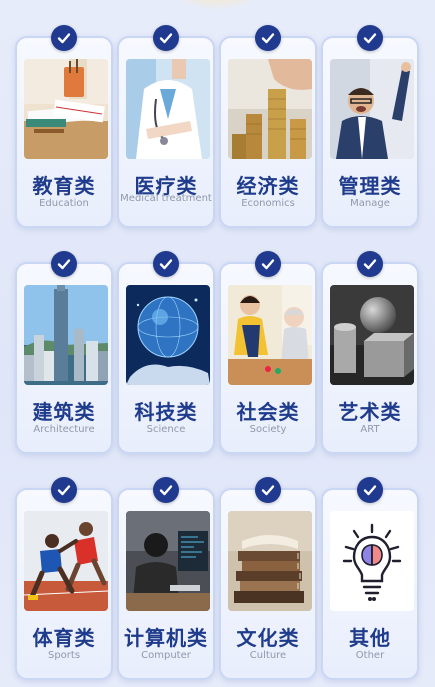 This screenshot has width=435, height=687. I want to click on category-card-architecture: 建筑类 Architecture, so click(64, 352).